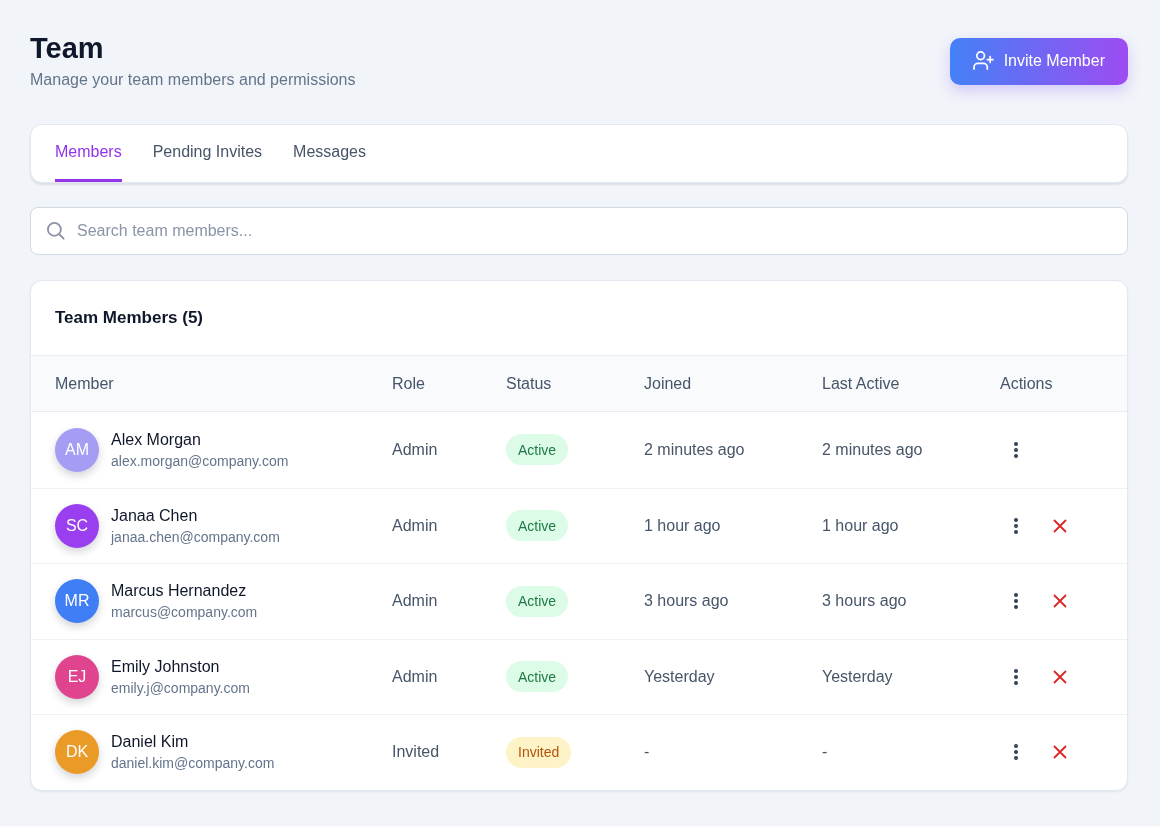 The image size is (1160, 826). I want to click on member-email: janaa.chen@company.com, so click(195, 537).